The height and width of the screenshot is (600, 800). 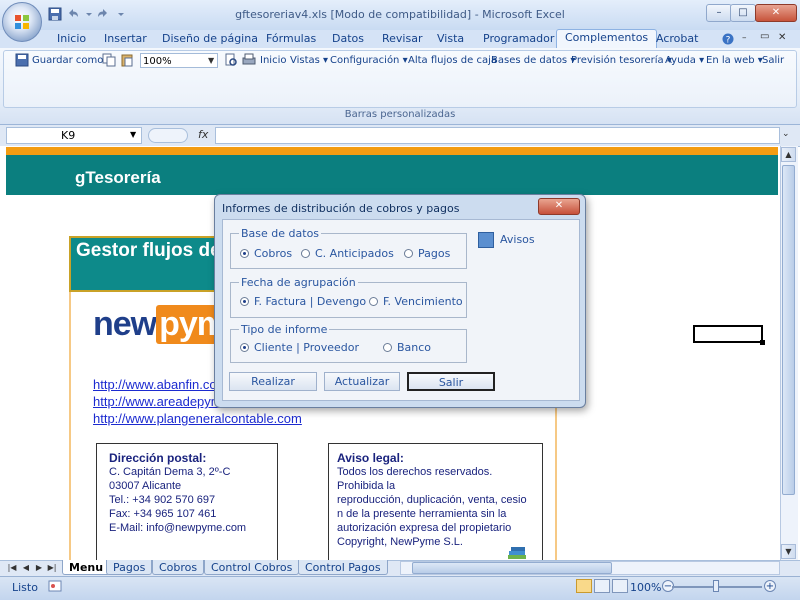 What do you see at coordinates (52, 568) in the screenshot?
I see `last-sheet-icon: ▶|` at bounding box center [52, 568].